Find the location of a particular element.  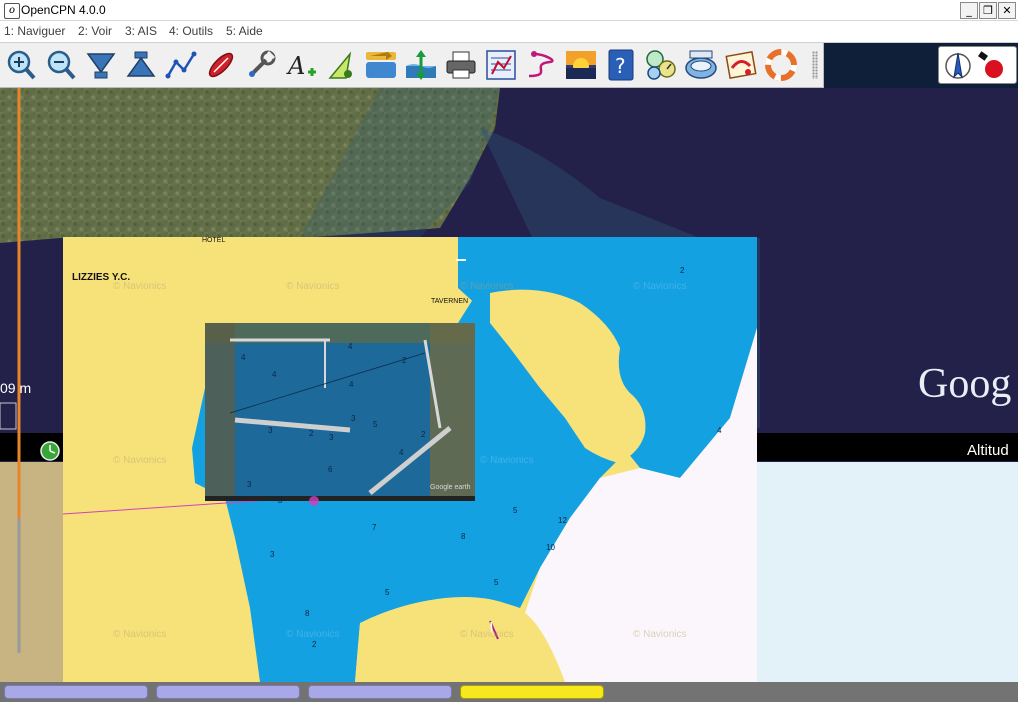

minimize-button: _ is located at coordinates (969, 10).